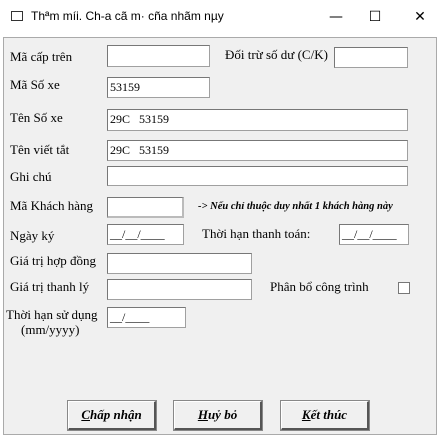 Image resolution: width=446 pixels, height=440 pixels. What do you see at coordinates (374, 234) in the screenshot?
I see `thoi-han-thanh-toan-input: __/__/____` at bounding box center [374, 234].